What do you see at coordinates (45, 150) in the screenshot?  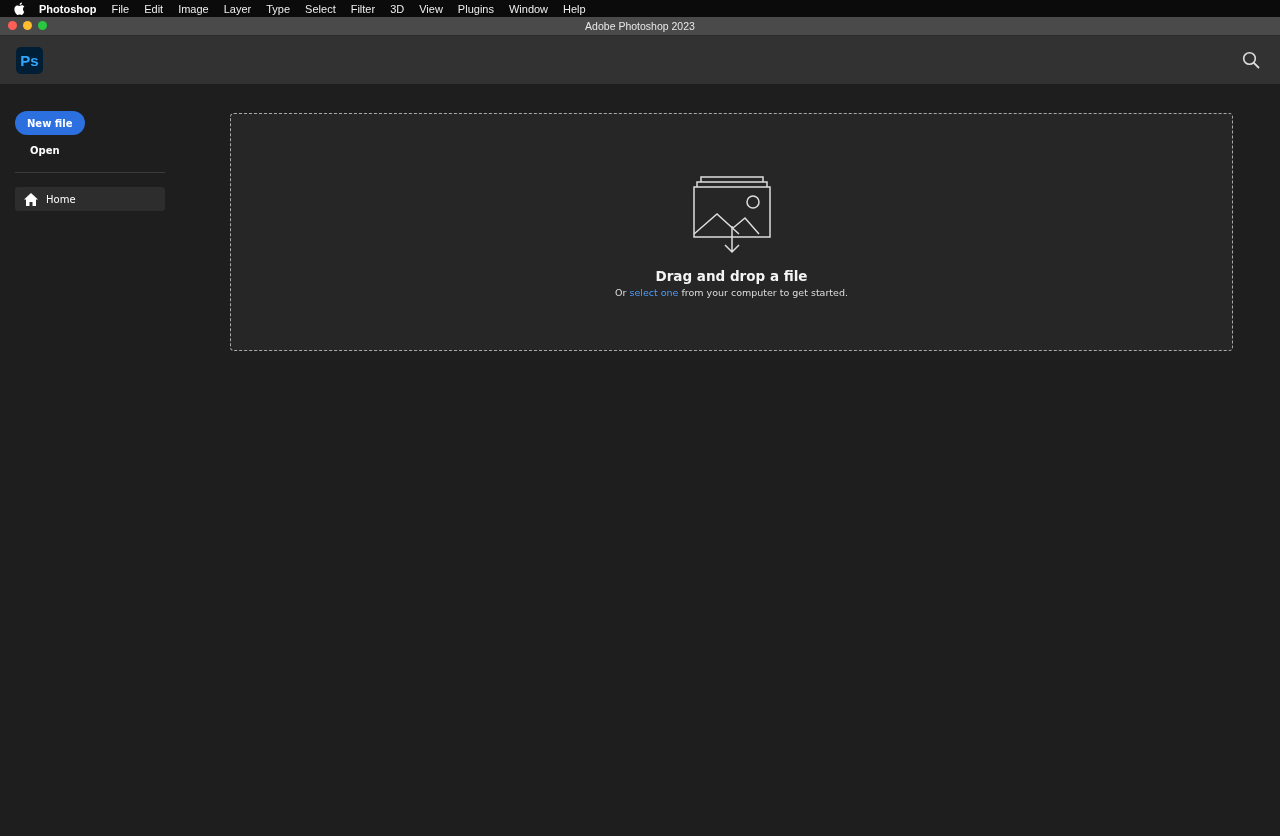 I see `open-button: Open` at bounding box center [45, 150].